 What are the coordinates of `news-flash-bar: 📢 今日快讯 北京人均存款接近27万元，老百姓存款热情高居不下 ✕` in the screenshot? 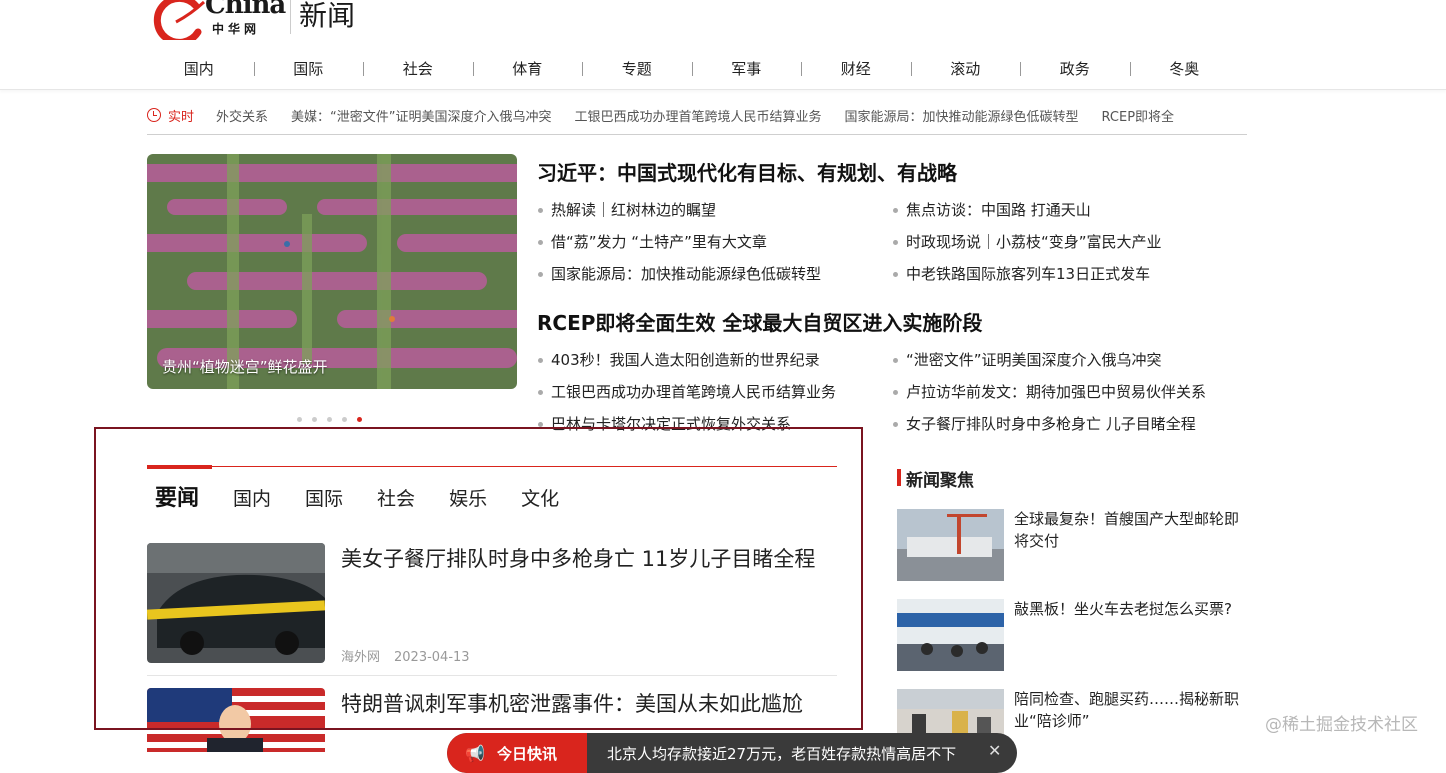 It's located at (732, 753).